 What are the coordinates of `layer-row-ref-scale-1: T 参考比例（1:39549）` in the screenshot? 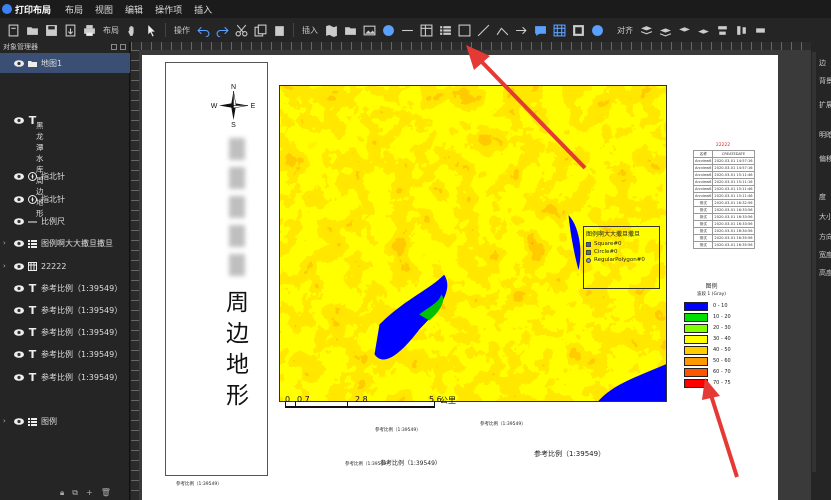 It's located at (65, 288).